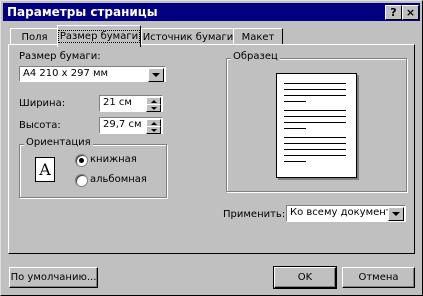  I want to click on ok-button: OK, so click(305, 277).